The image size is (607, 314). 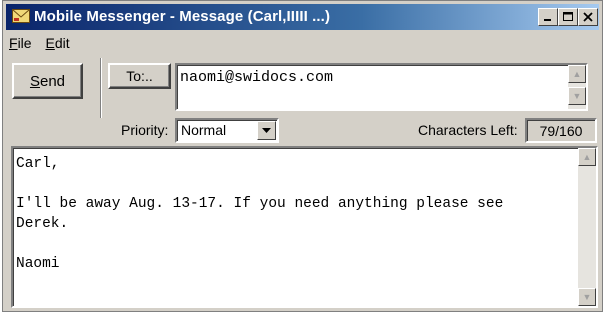 I want to click on characters-left-value: 79/160, so click(x=561, y=130).